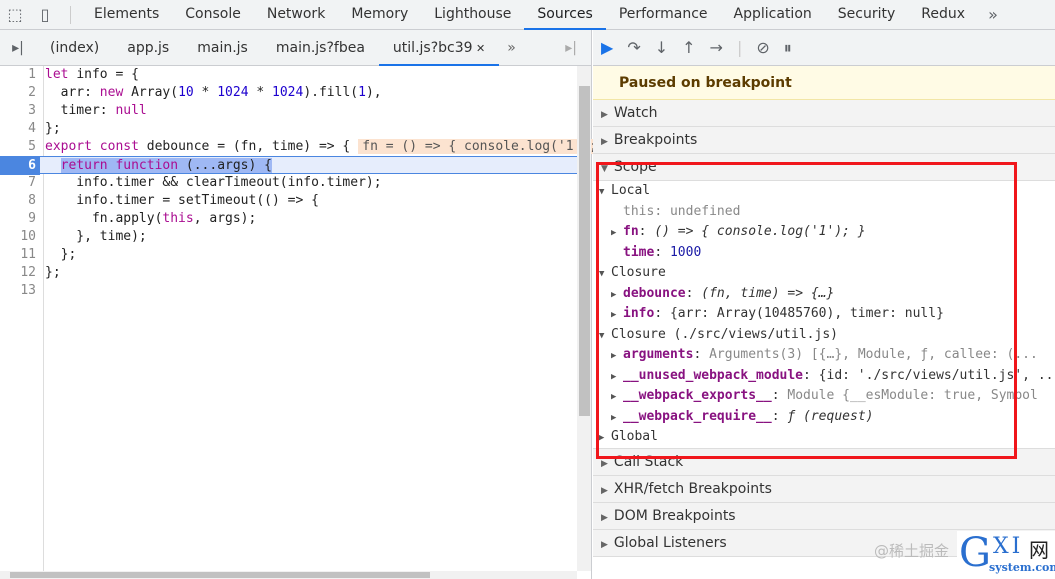 This screenshot has height=579, width=1055. Describe the element at coordinates (663, 15) in the screenshot. I see `tab-performance: Performance` at that location.